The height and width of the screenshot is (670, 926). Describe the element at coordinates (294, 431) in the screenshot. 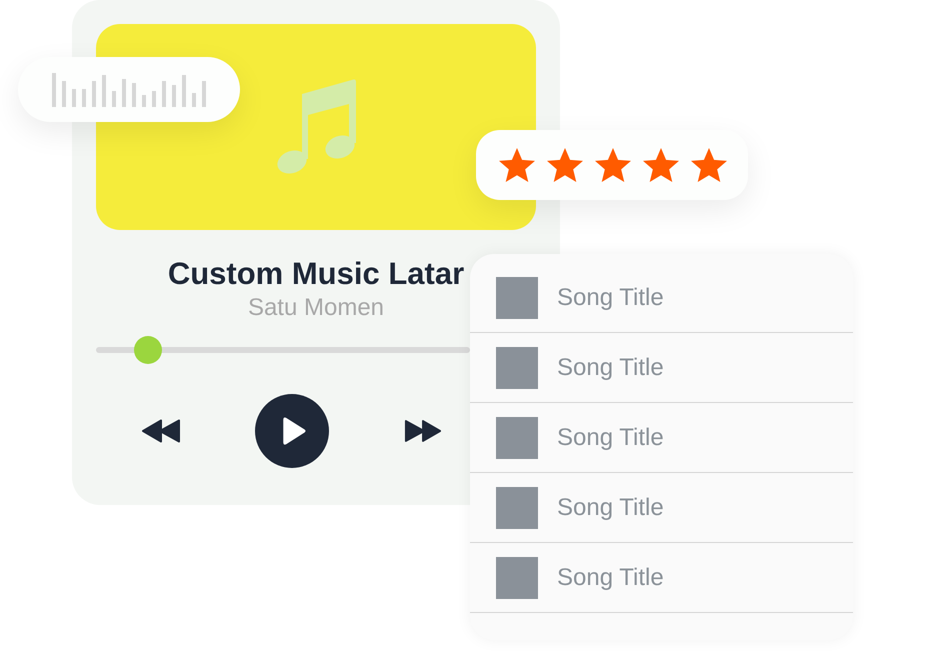

I see `play-icon` at that location.